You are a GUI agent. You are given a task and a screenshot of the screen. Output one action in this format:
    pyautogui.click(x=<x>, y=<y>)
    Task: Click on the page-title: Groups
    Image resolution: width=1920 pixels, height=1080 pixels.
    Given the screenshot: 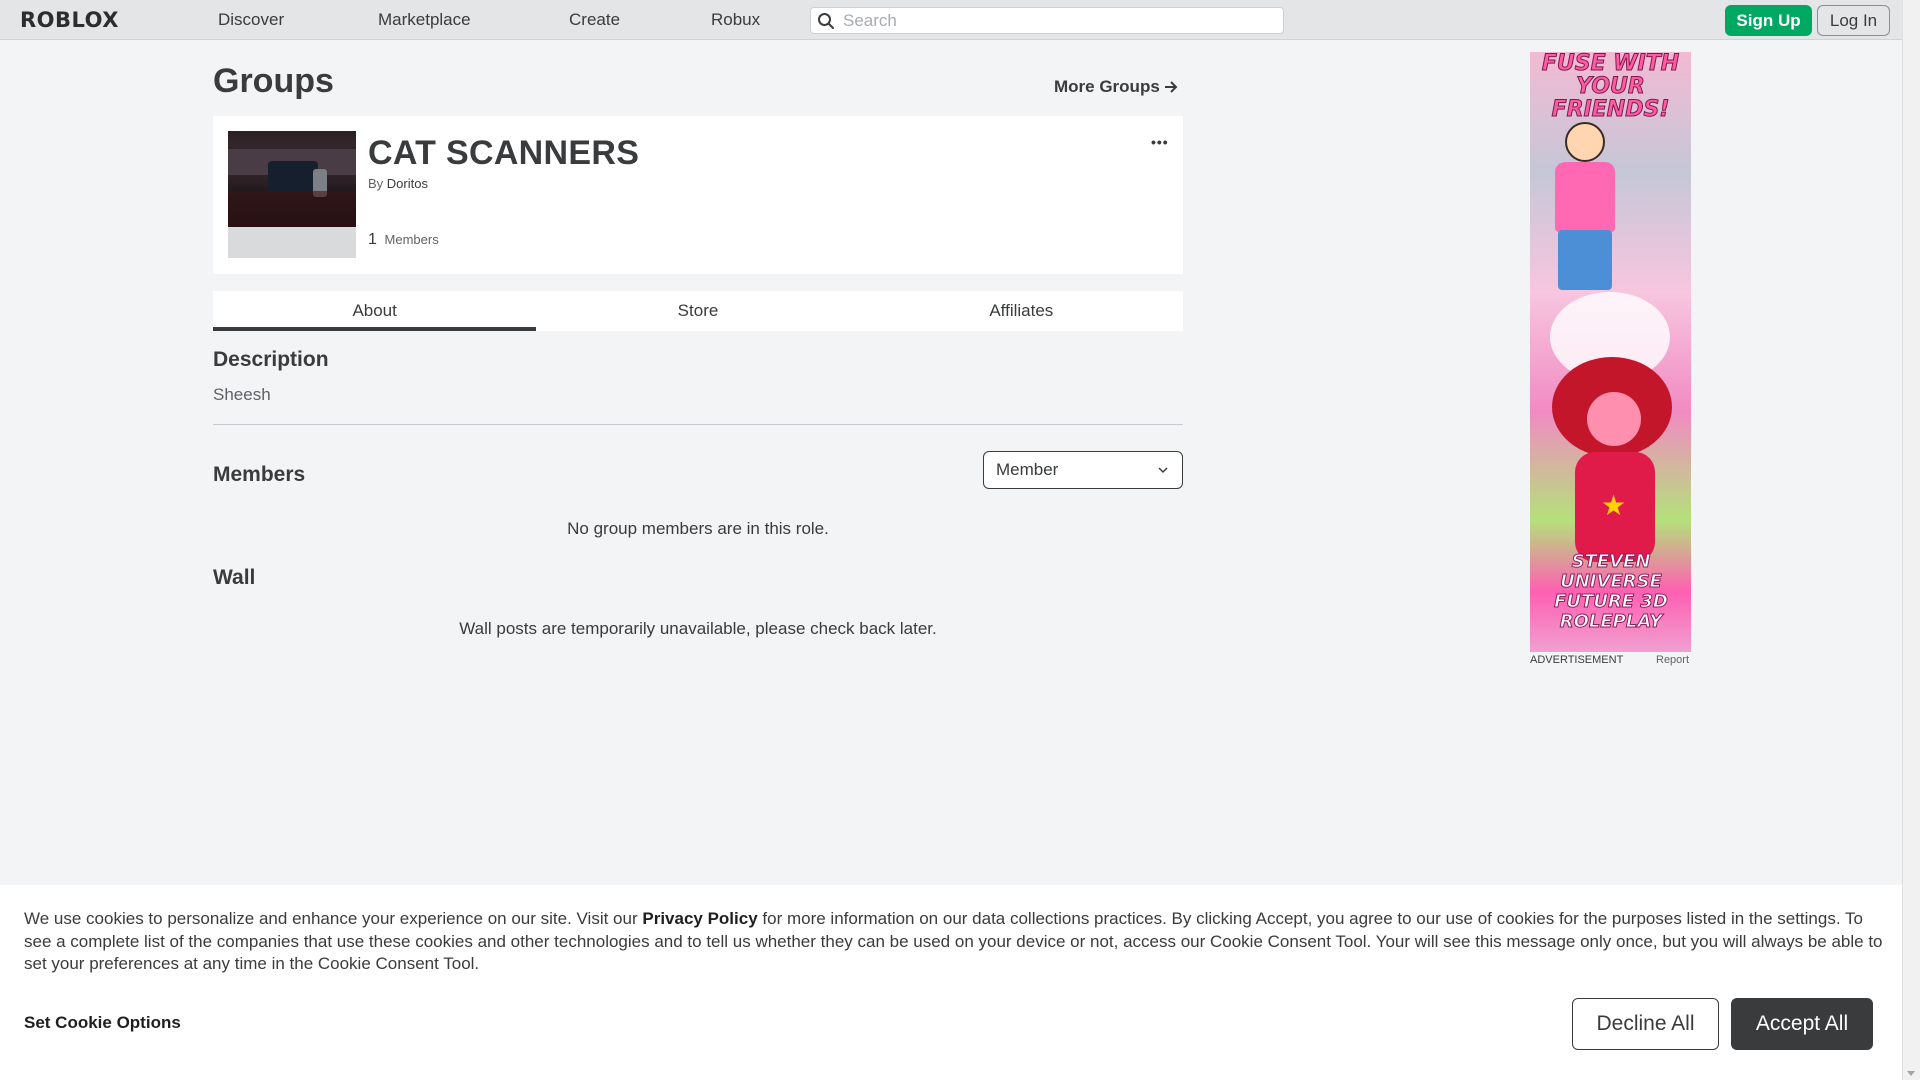 What is the action you would take?
    pyautogui.click(x=273, y=81)
    